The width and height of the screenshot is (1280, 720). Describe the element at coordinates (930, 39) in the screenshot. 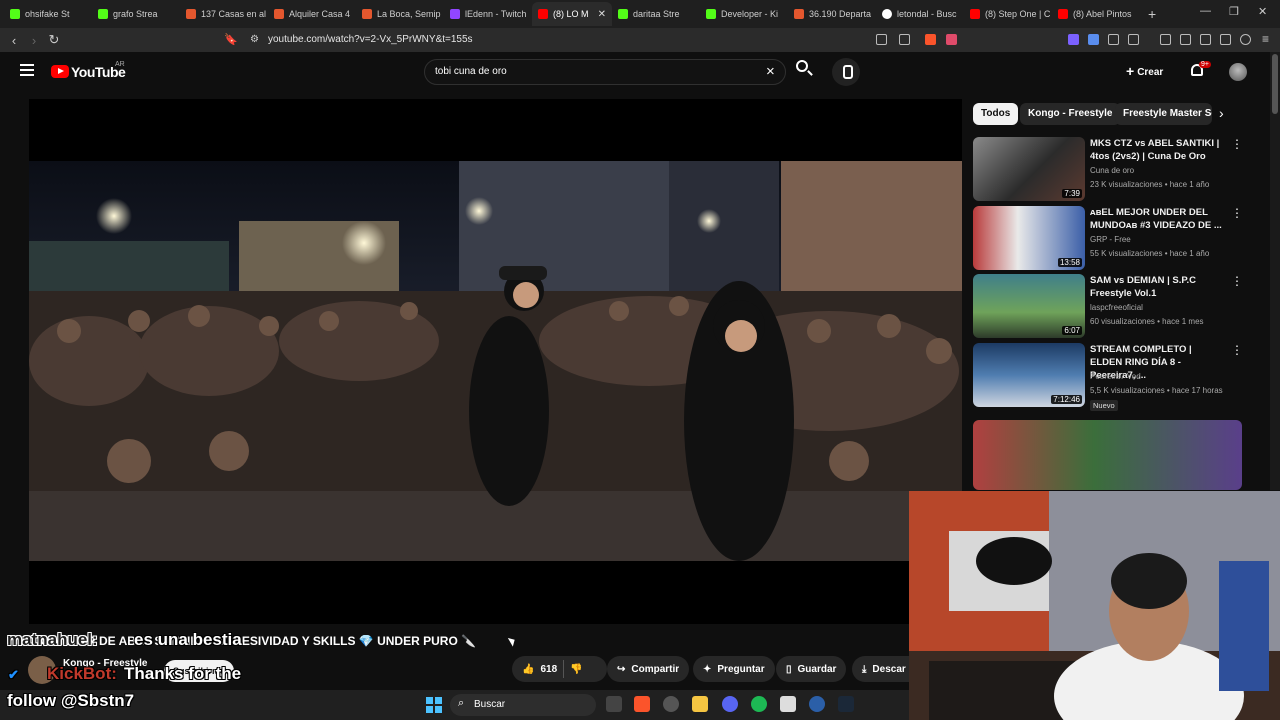

I see `brave-shield-icon` at that location.